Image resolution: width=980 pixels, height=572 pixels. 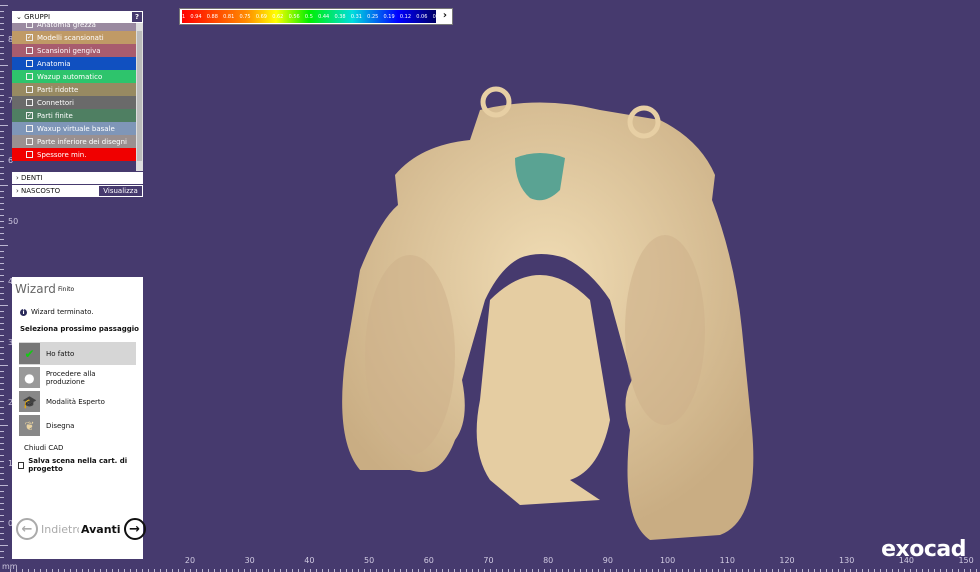 What do you see at coordinates (434, 17) in the screenshot?
I see `legend-label: 0` at bounding box center [434, 17].